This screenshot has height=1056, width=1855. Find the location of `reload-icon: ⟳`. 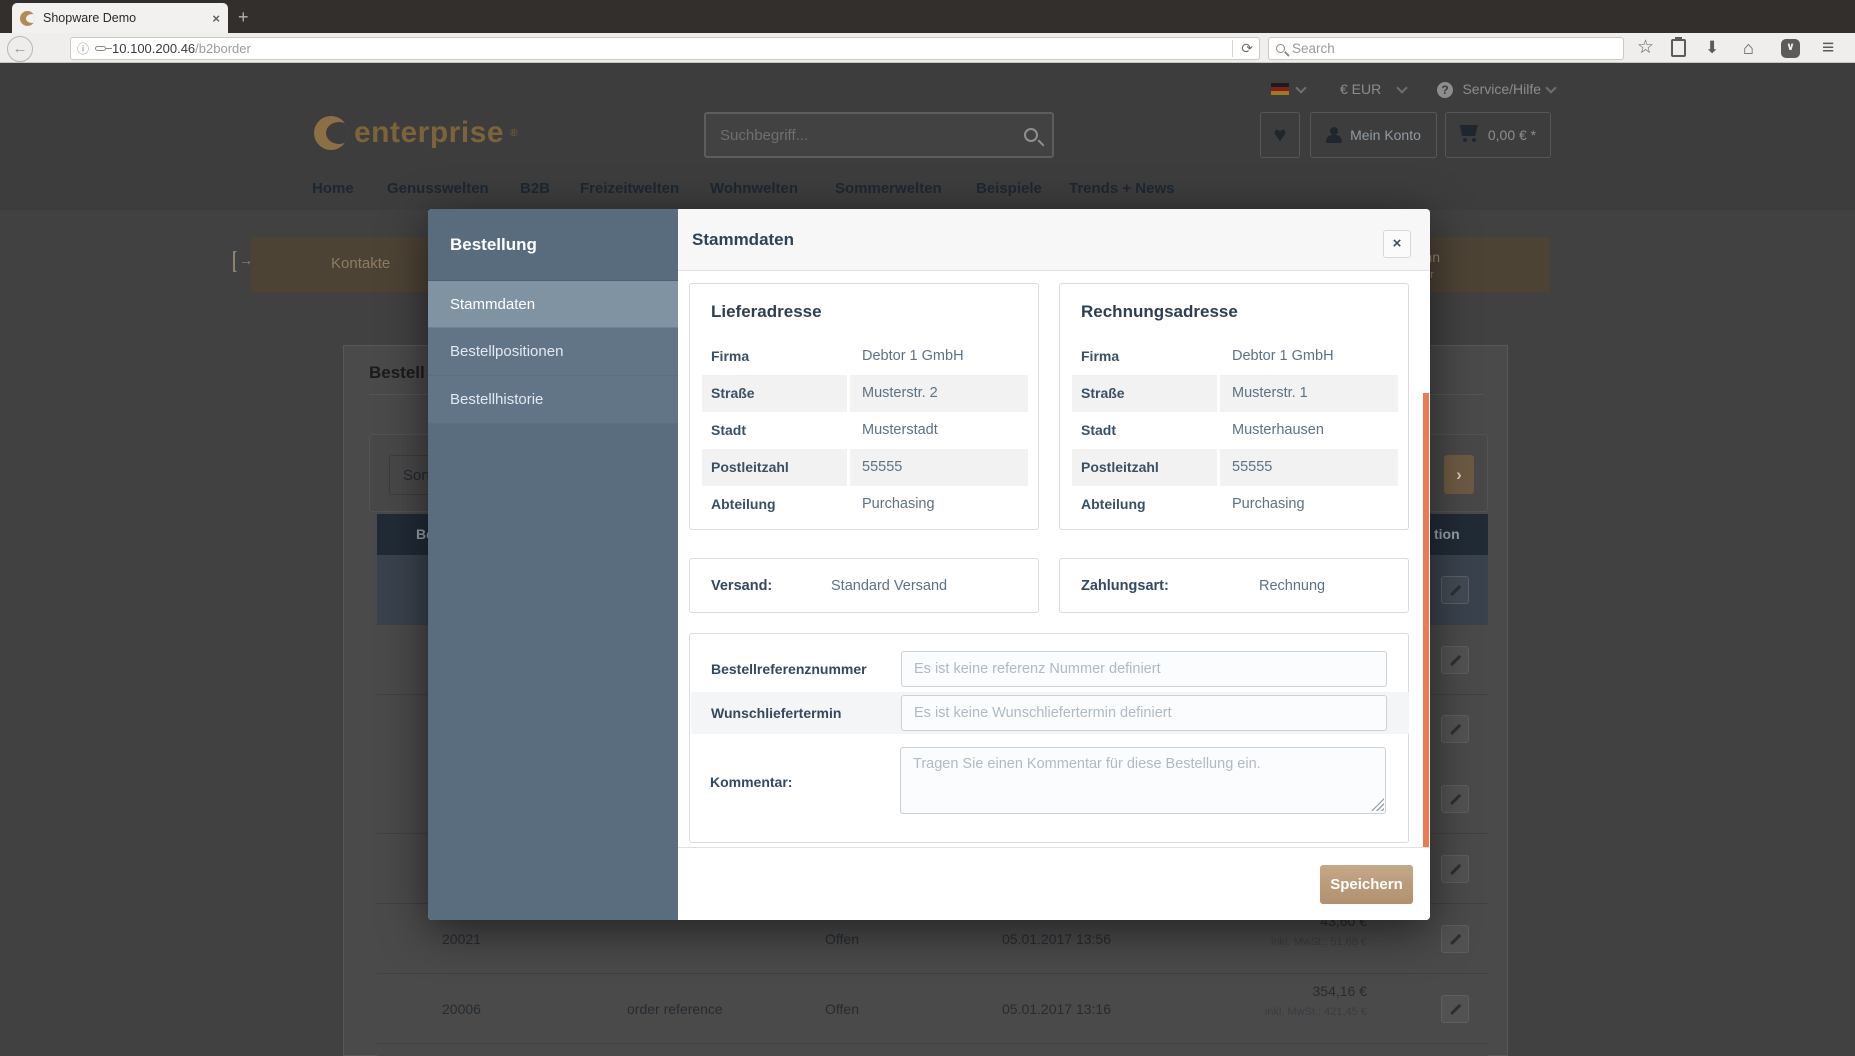

reload-icon: ⟳ is located at coordinates (1242, 48).